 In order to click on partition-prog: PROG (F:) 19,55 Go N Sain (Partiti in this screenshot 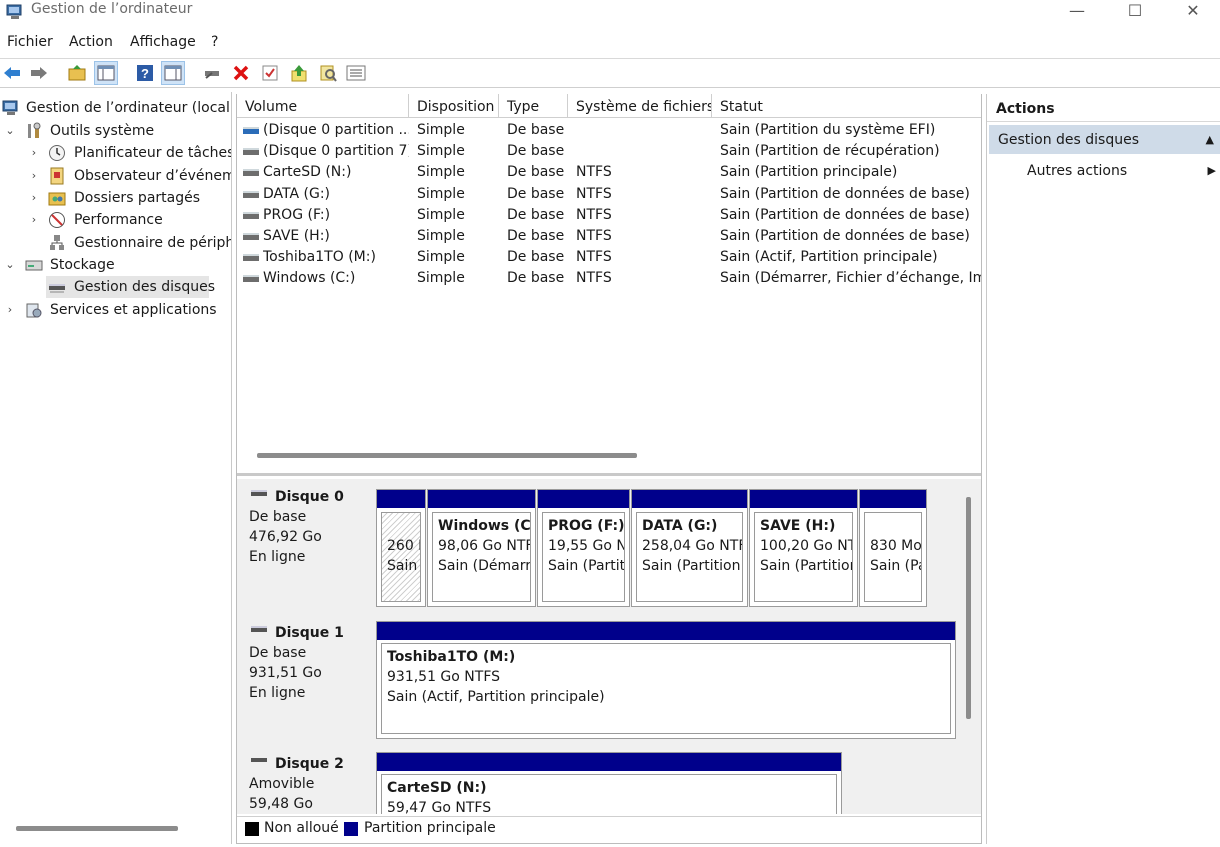, I will do `click(583, 548)`.